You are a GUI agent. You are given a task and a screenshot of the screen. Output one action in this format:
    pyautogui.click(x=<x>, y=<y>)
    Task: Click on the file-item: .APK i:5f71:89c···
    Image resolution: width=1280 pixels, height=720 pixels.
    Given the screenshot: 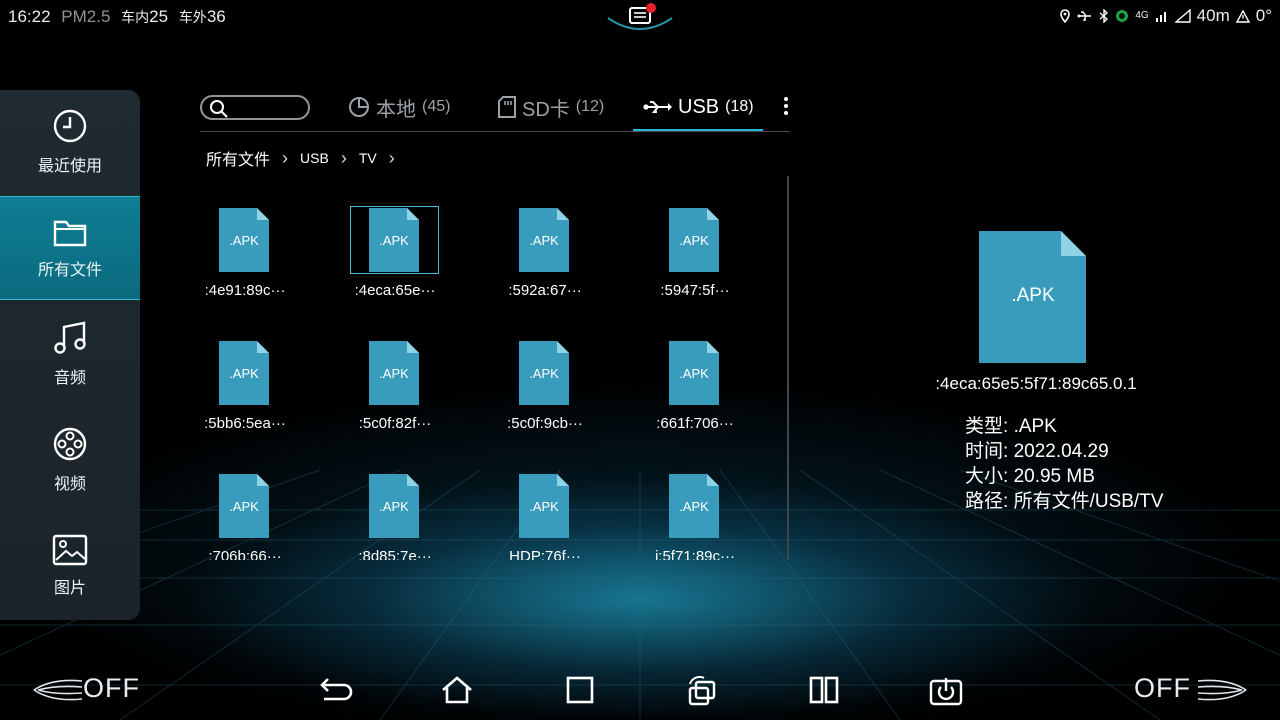 What is the action you would take?
    pyautogui.click(x=695, y=513)
    